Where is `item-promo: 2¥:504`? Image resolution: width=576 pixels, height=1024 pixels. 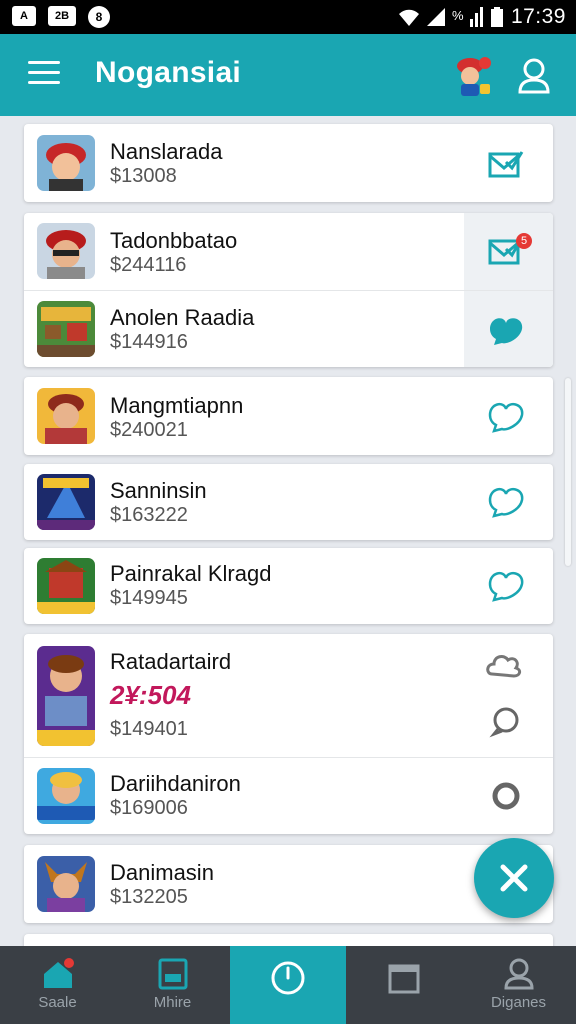 item-promo: 2¥:504 is located at coordinates (150, 695).